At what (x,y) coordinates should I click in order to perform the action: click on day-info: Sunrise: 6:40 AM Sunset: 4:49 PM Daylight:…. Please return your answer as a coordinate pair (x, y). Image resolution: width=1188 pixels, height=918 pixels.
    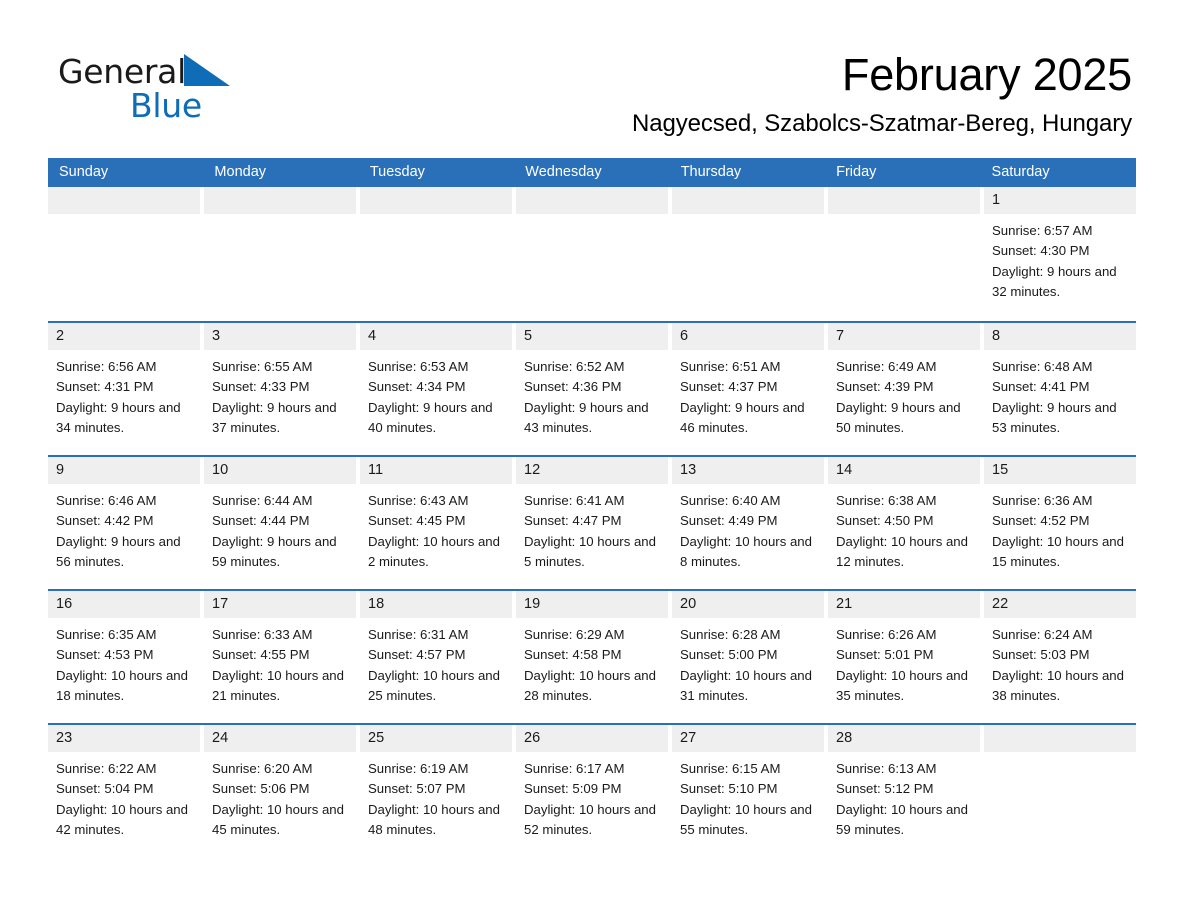
    Looking at the image, I should click on (748, 528).